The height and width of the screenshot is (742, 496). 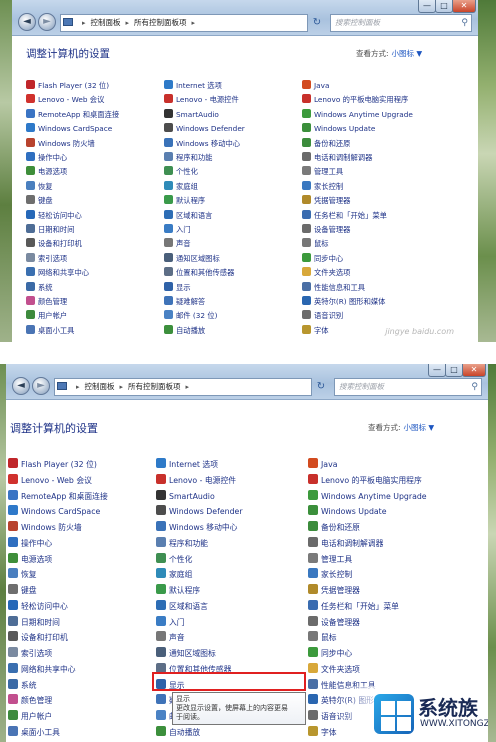 I want to click on control-panel-item: 语音识别, so click(x=322, y=316).